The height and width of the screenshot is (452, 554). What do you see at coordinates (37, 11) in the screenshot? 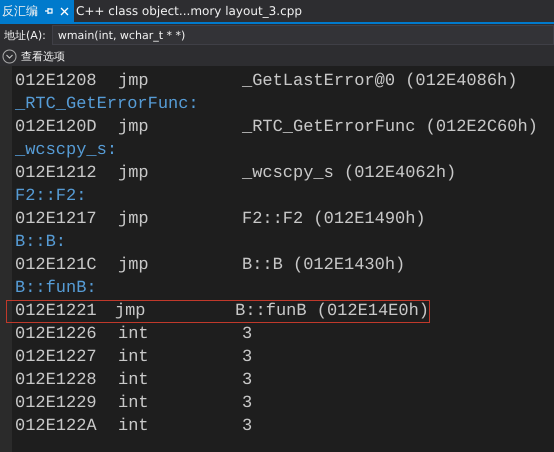
I see `document-tab: 反汇编` at bounding box center [37, 11].